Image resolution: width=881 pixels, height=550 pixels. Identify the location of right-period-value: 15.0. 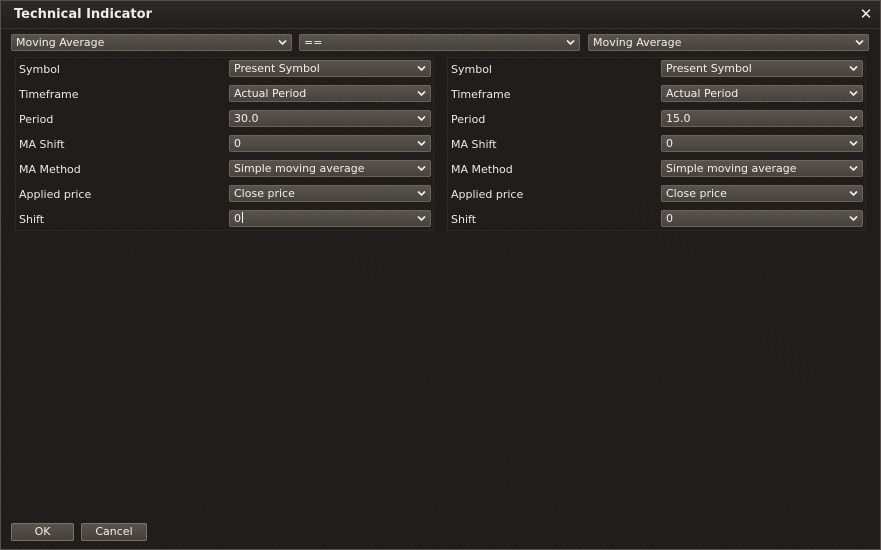
(678, 118).